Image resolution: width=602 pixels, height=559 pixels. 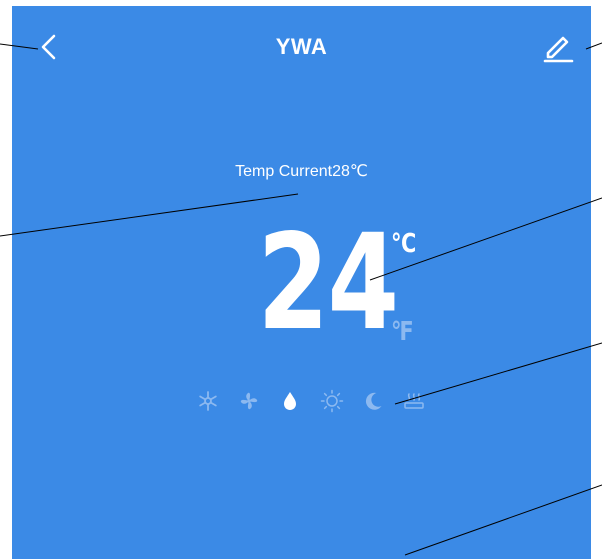 I want to click on unit-fahrenheit-toggle: ℉, so click(x=402, y=331).